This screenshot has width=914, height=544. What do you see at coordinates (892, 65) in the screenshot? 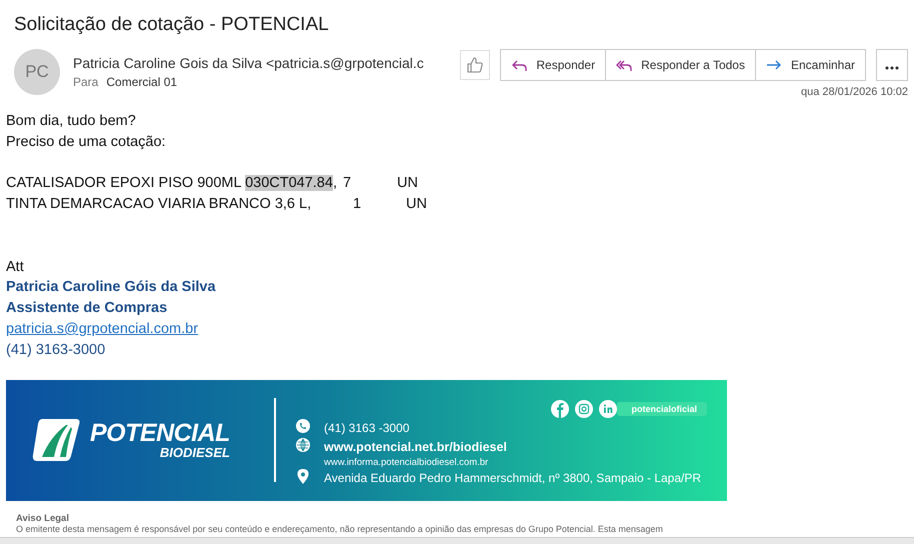
I see `more-button` at bounding box center [892, 65].